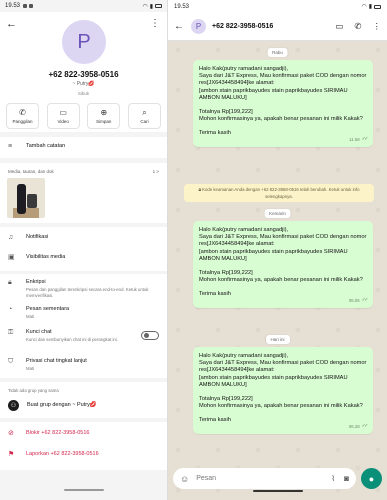 The height and width of the screenshot is (500, 387). Describe the element at coordinates (354, 301) in the screenshot. I see `message-time: 06.05` at that location.